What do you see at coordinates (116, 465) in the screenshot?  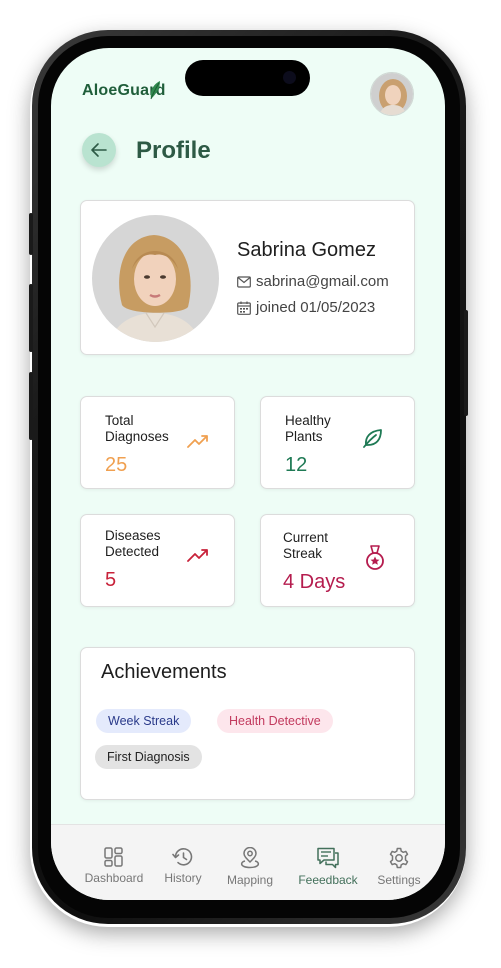 I see `stat-value: 25` at bounding box center [116, 465].